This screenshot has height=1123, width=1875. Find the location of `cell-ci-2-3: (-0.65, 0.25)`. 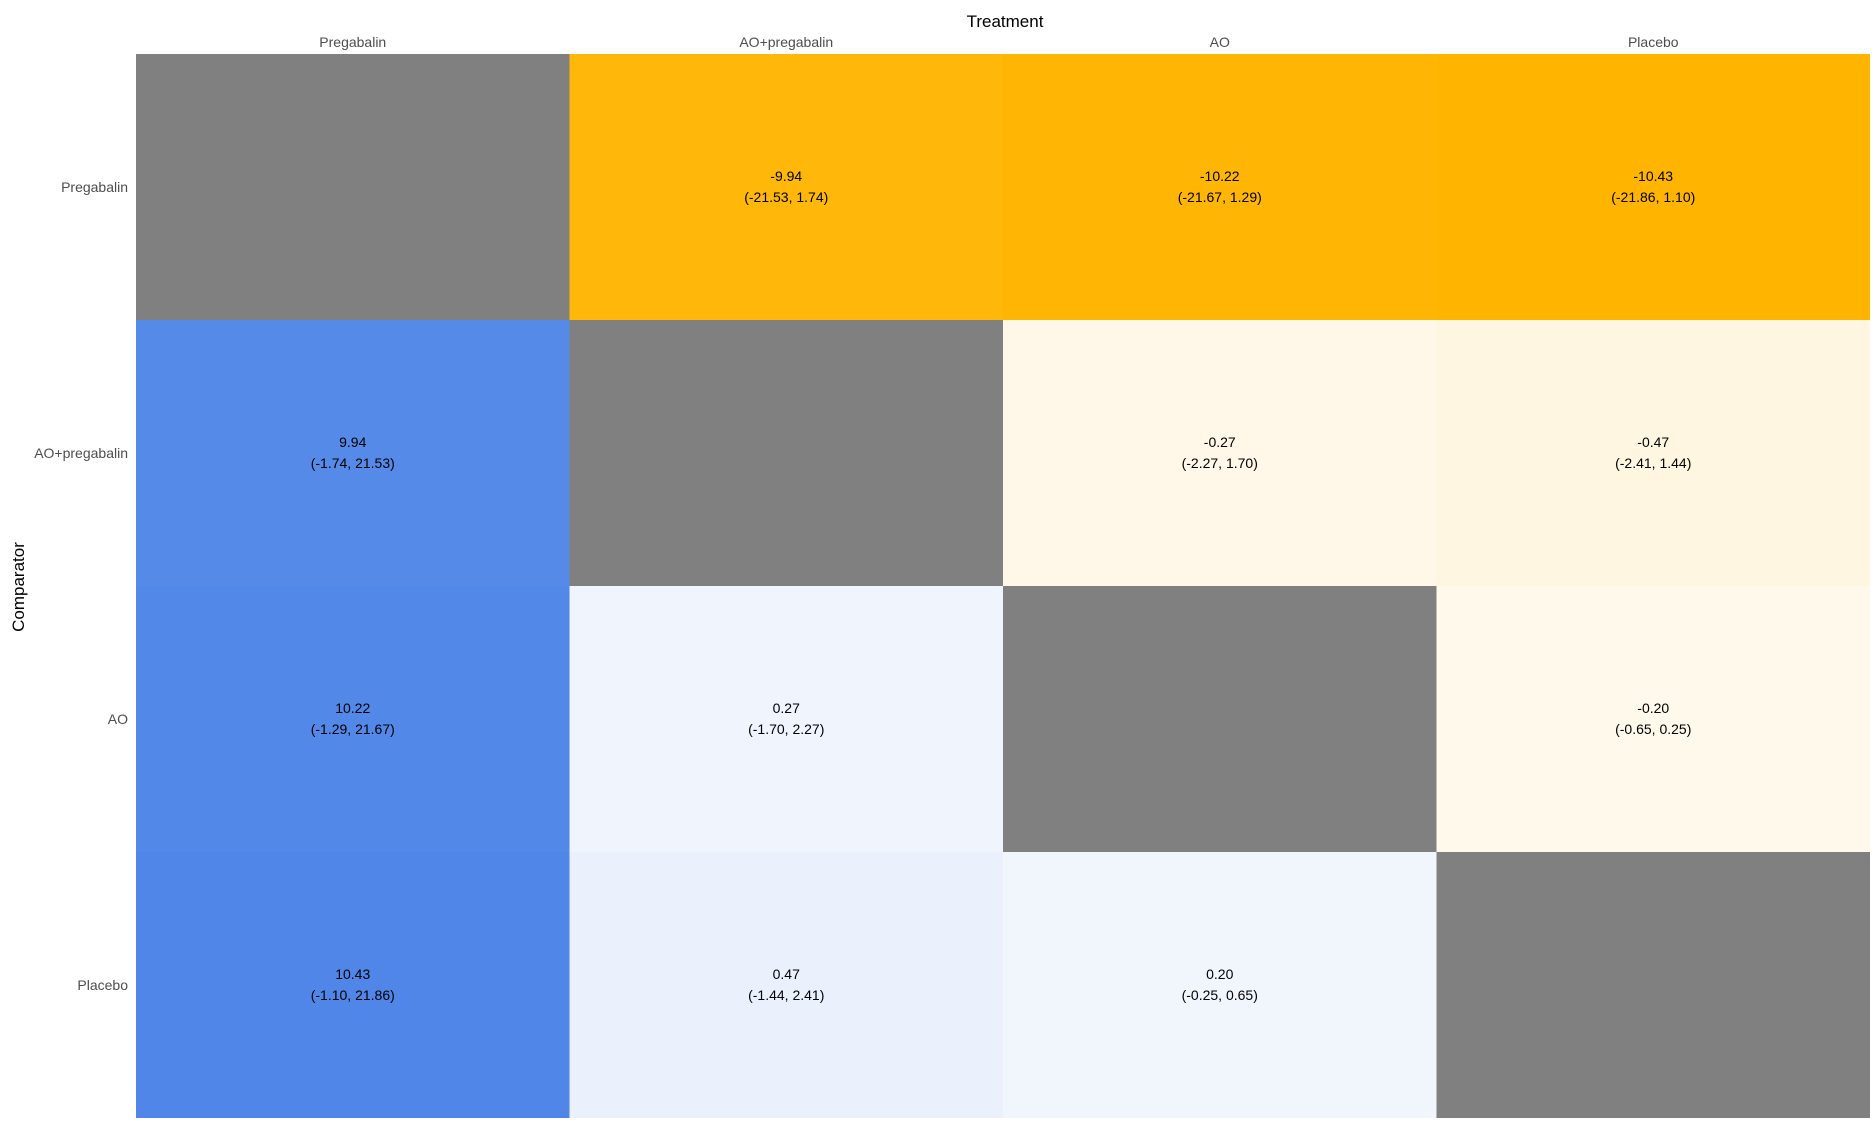

cell-ci-2-3: (-0.65, 0.25) is located at coordinates (1653, 729).